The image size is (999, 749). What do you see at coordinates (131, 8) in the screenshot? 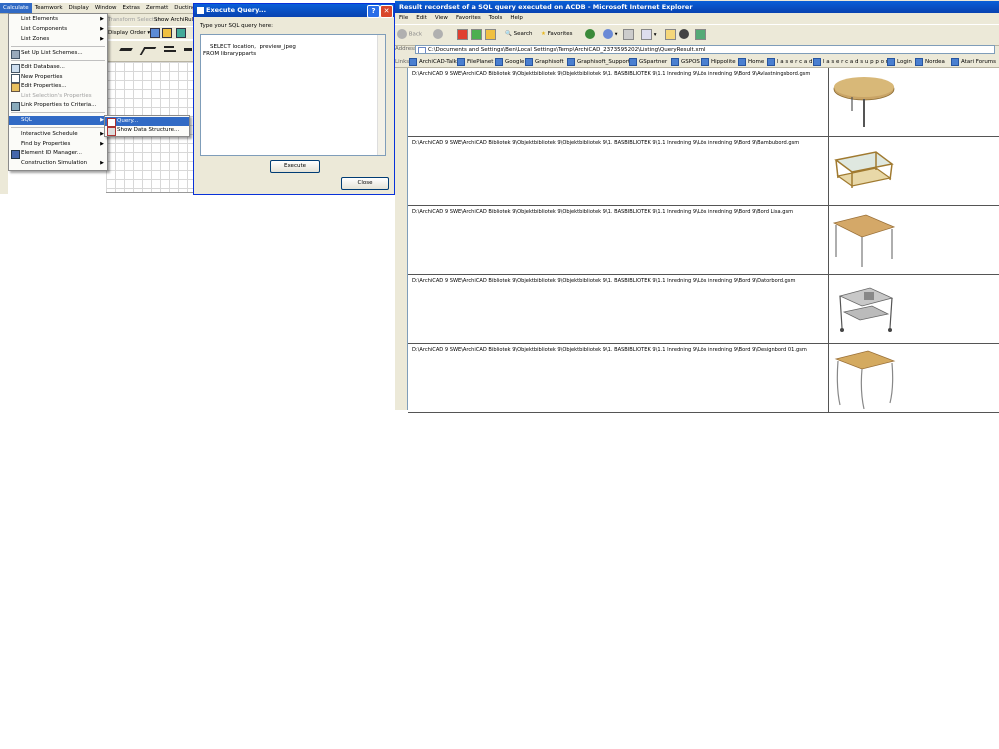
I see `menu-extras: Extras` at bounding box center [131, 8].